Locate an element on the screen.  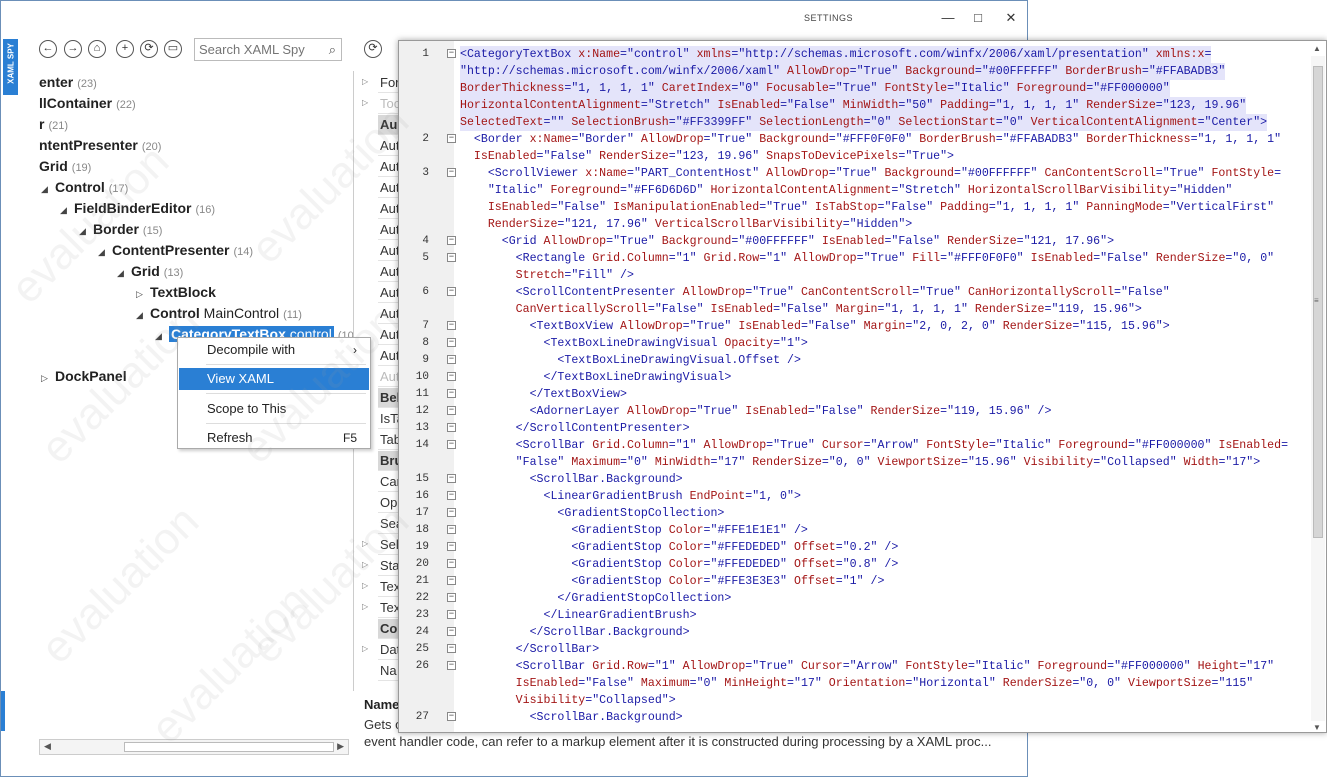
attribute-name: HorizontalScrollBarVisibility is located at coordinates (1068, 190).